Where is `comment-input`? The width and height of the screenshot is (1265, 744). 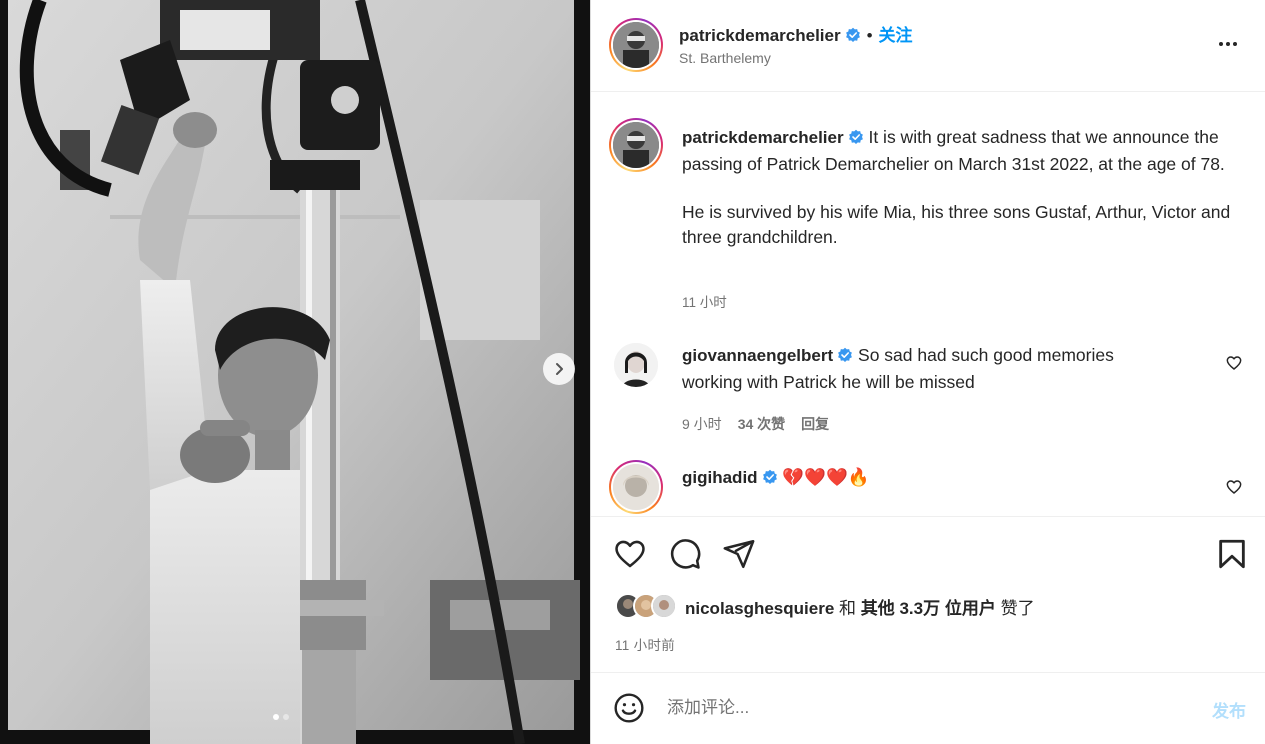 comment-input is located at coordinates (917, 708).